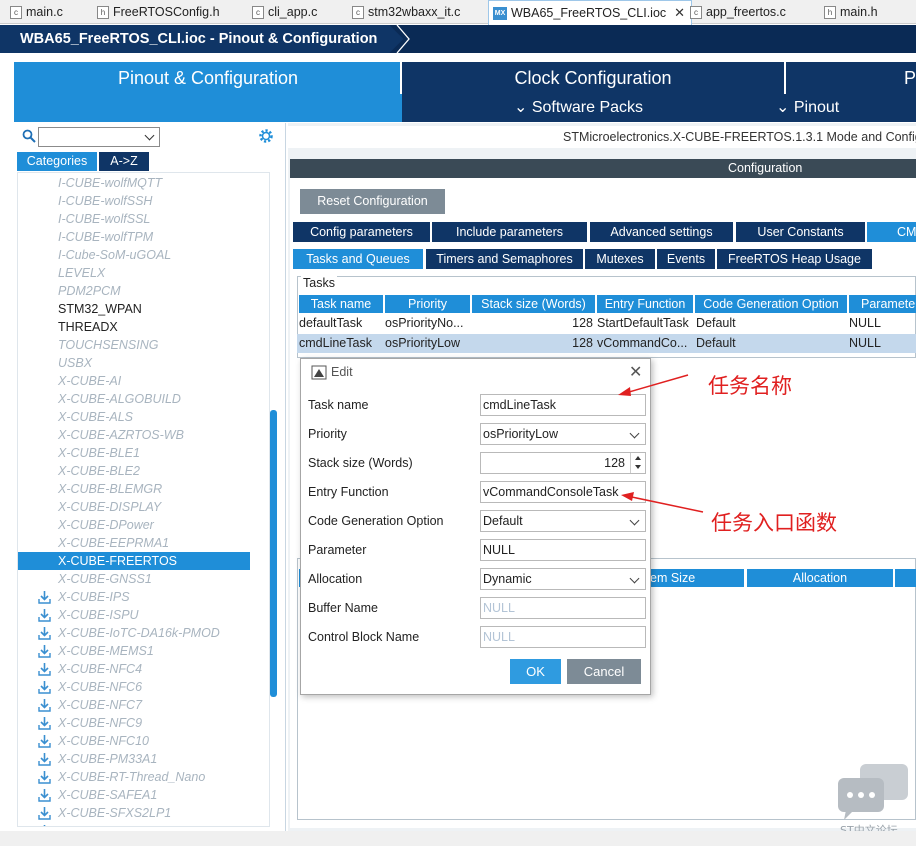  Describe the element at coordinates (645, 304) in the screenshot. I see `column-header-entry-function: Entry Function` at that location.